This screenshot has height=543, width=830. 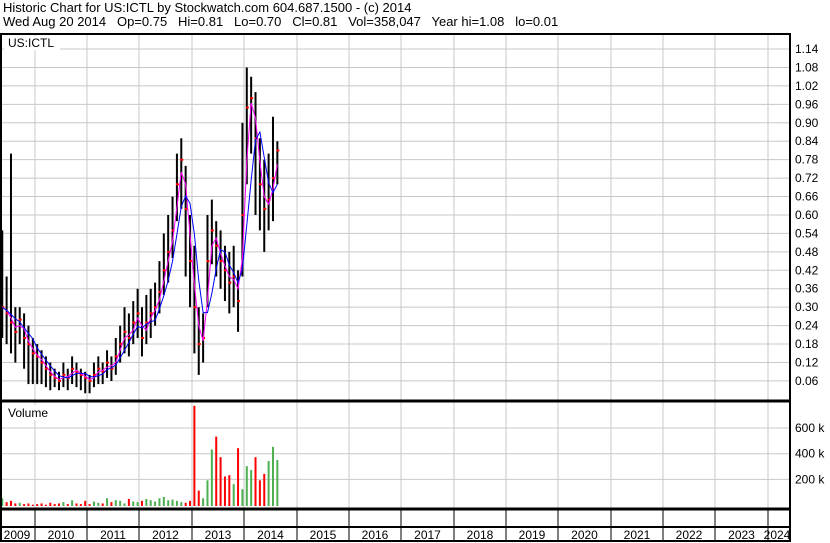 I want to click on volume-label: Volume, so click(x=28, y=413).